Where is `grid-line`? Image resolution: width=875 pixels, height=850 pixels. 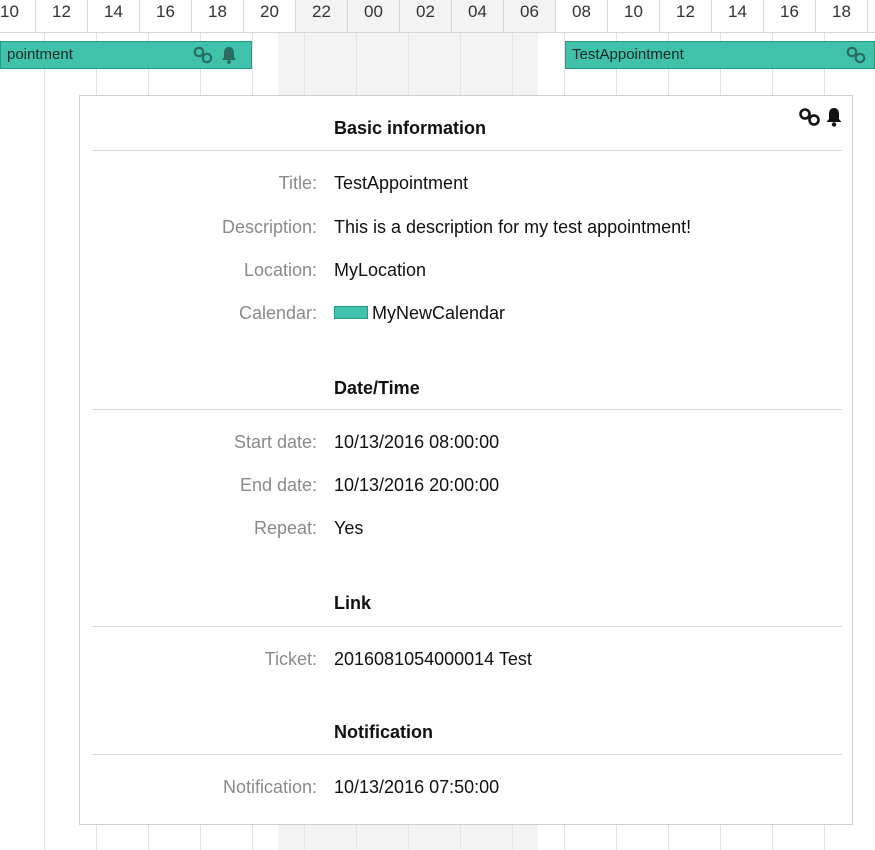
grid-line is located at coordinates (44, 441).